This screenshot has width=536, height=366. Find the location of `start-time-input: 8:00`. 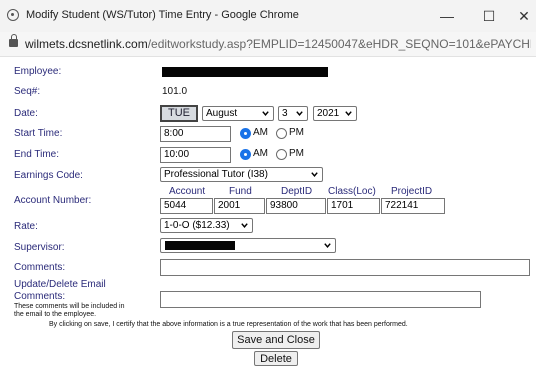

start-time-input: 8:00 is located at coordinates (195, 134).